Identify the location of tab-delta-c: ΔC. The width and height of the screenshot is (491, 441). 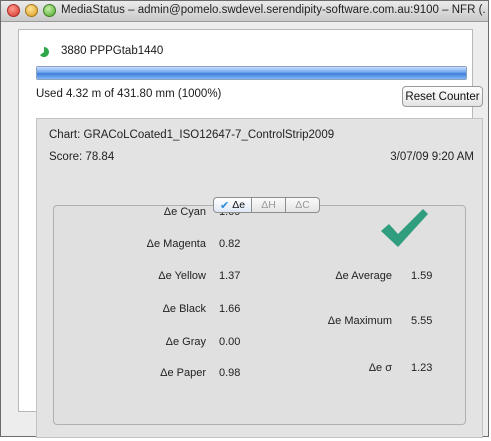
(303, 205).